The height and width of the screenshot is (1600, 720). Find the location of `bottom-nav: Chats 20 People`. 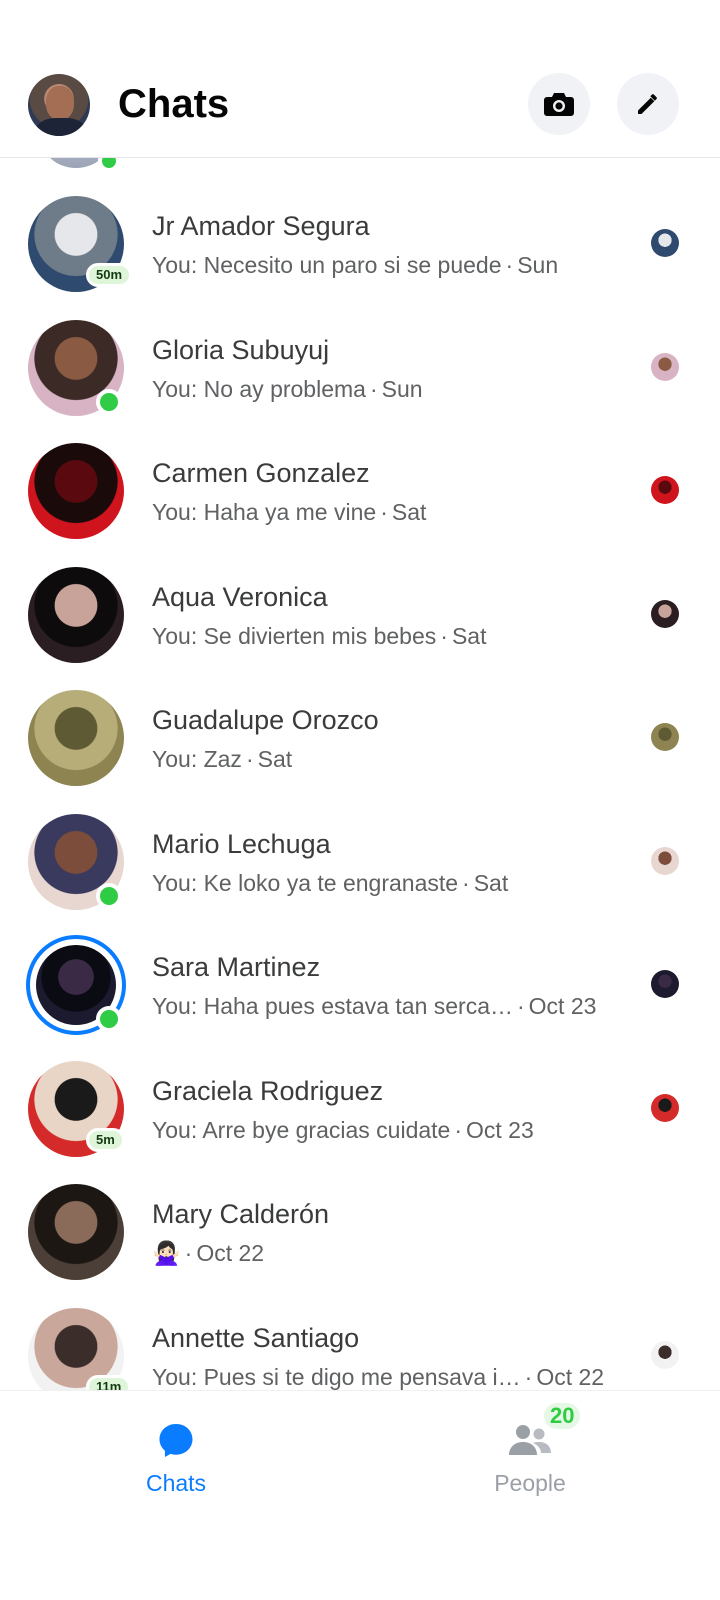

bottom-nav: Chats 20 People is located at coordinates (360, 1495).